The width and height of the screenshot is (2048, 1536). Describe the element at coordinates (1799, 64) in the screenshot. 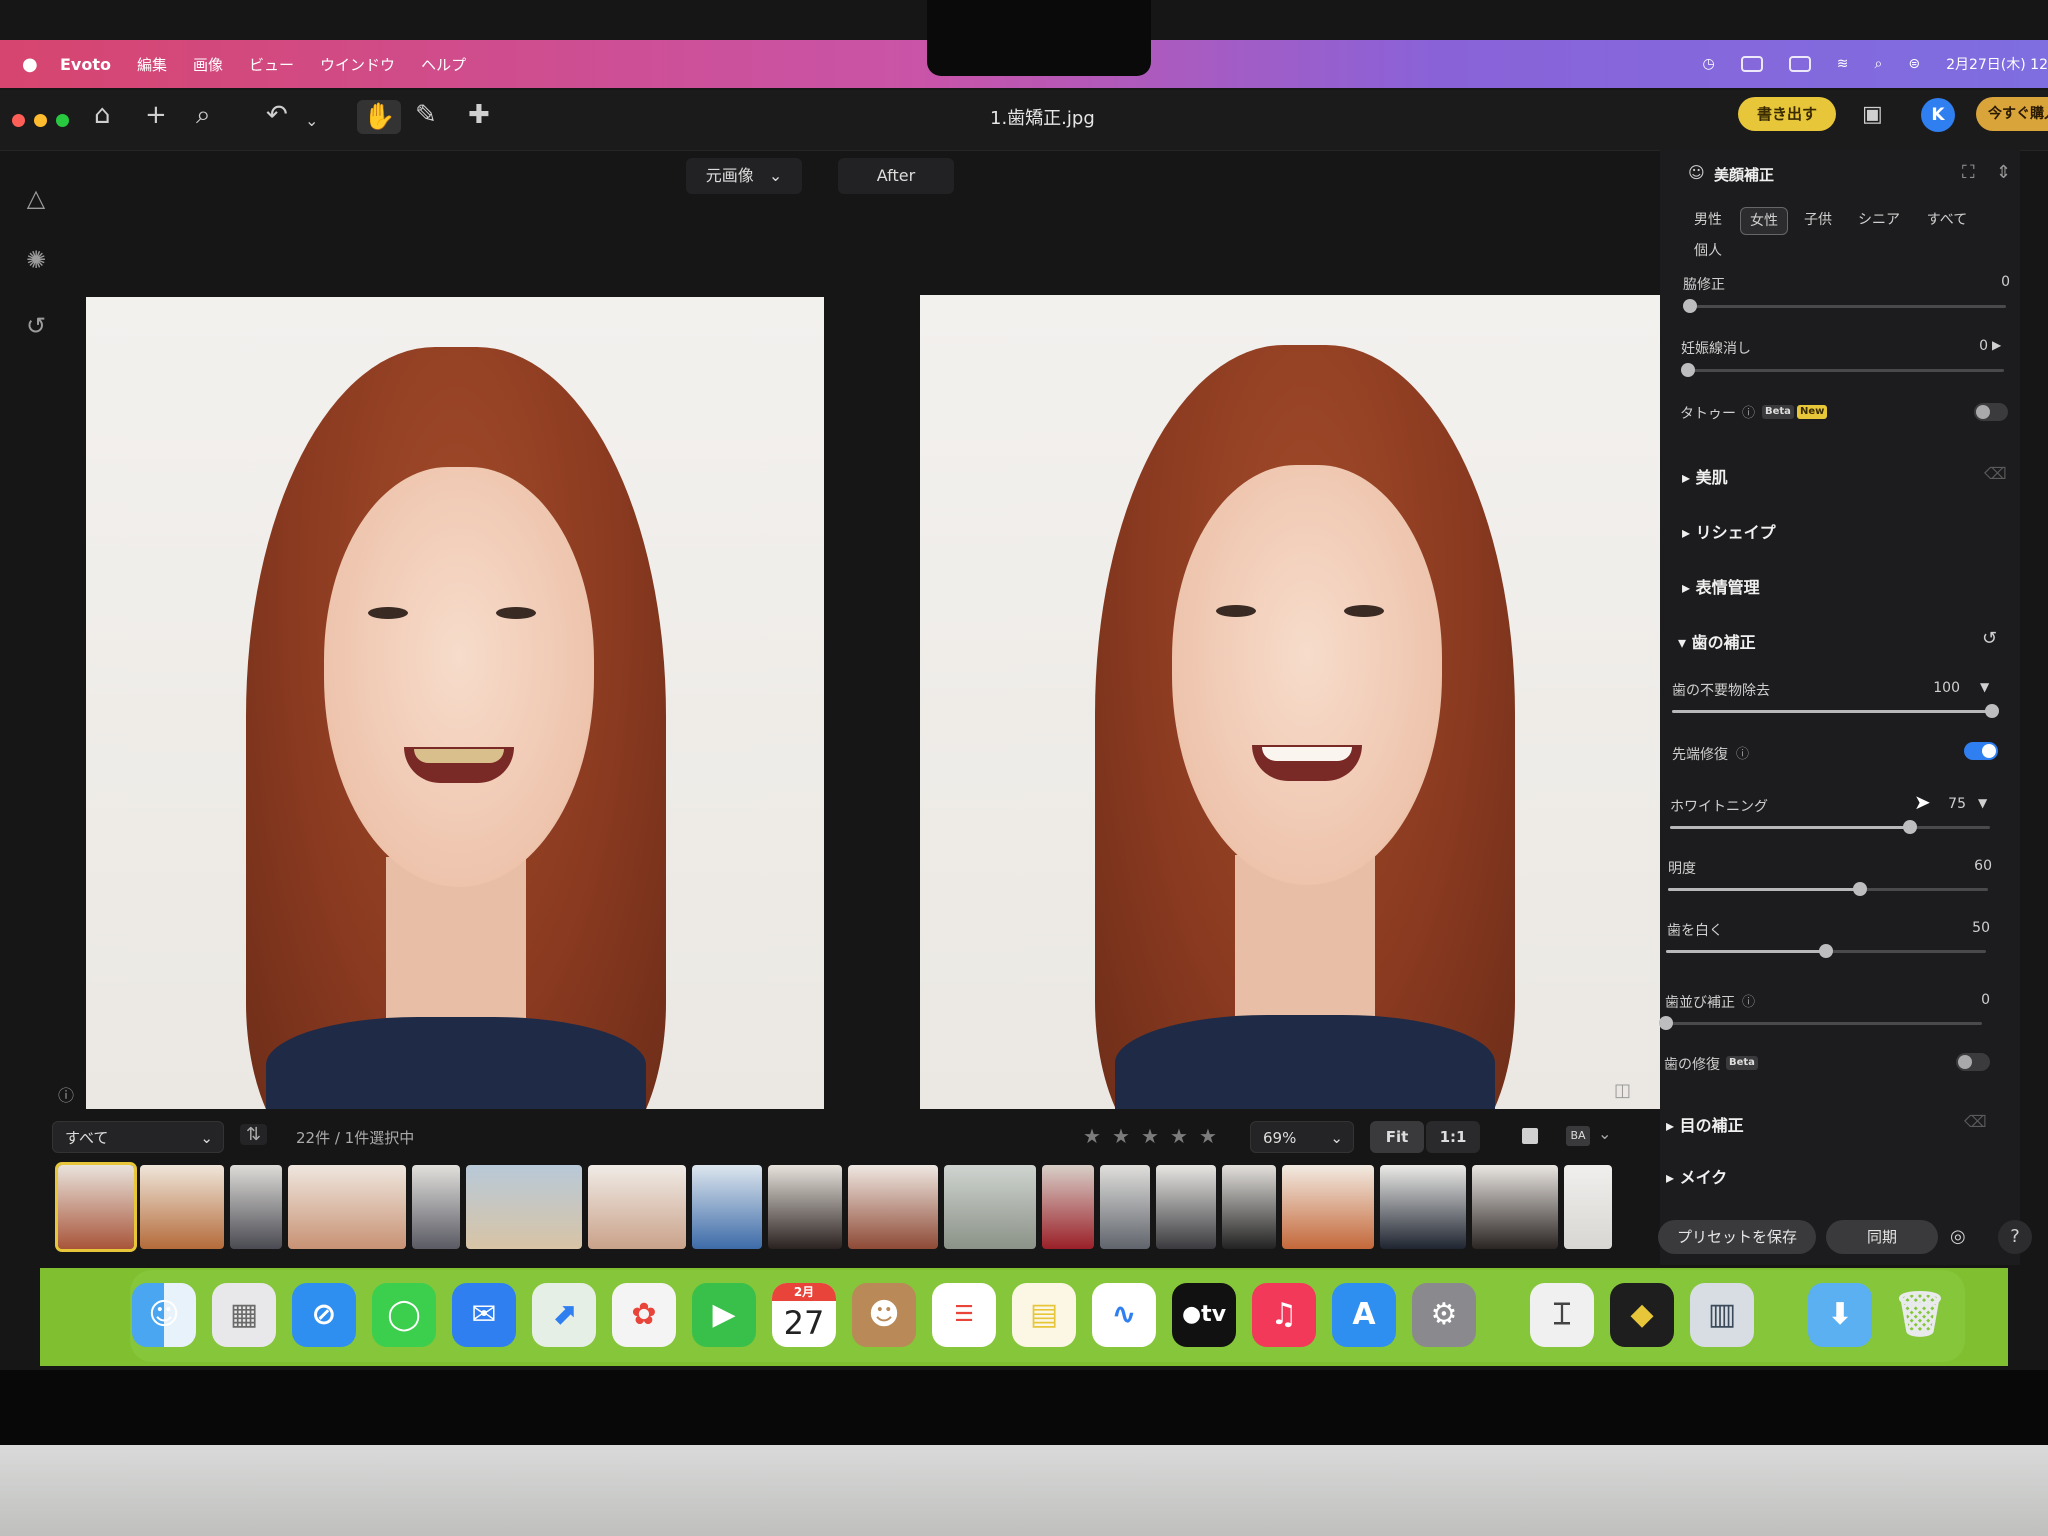

I see `battery-icon` at that location.